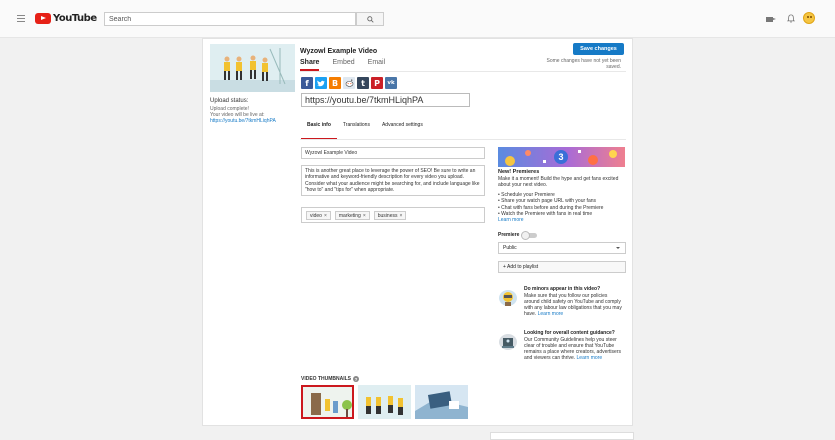 The width and height of the screenshot is (835, 440). Describe the element at coordinates (393, 153) in the screenshot. I see `title-field: Wyzowl Example Video` at that location.